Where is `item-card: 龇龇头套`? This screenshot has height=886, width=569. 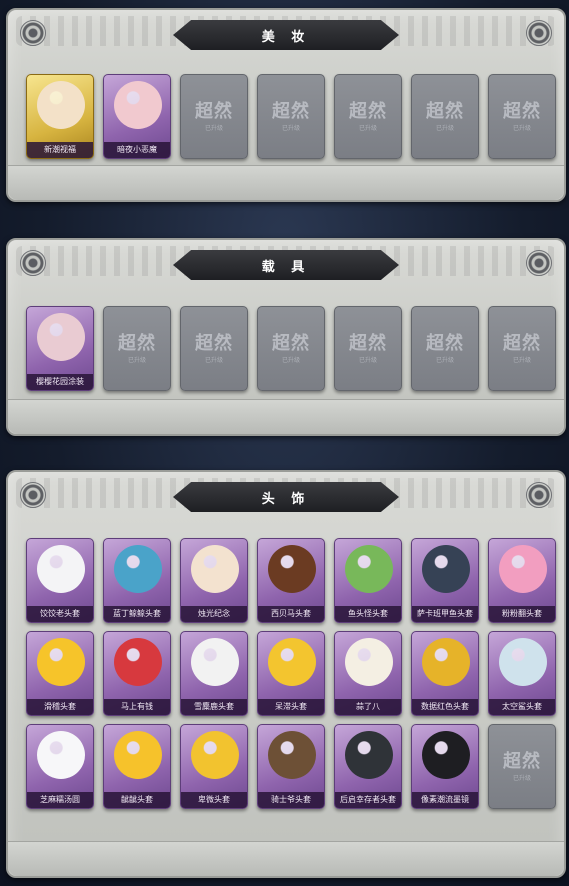 item-card: 龇龇头套 is located at coordinates (137, 766).